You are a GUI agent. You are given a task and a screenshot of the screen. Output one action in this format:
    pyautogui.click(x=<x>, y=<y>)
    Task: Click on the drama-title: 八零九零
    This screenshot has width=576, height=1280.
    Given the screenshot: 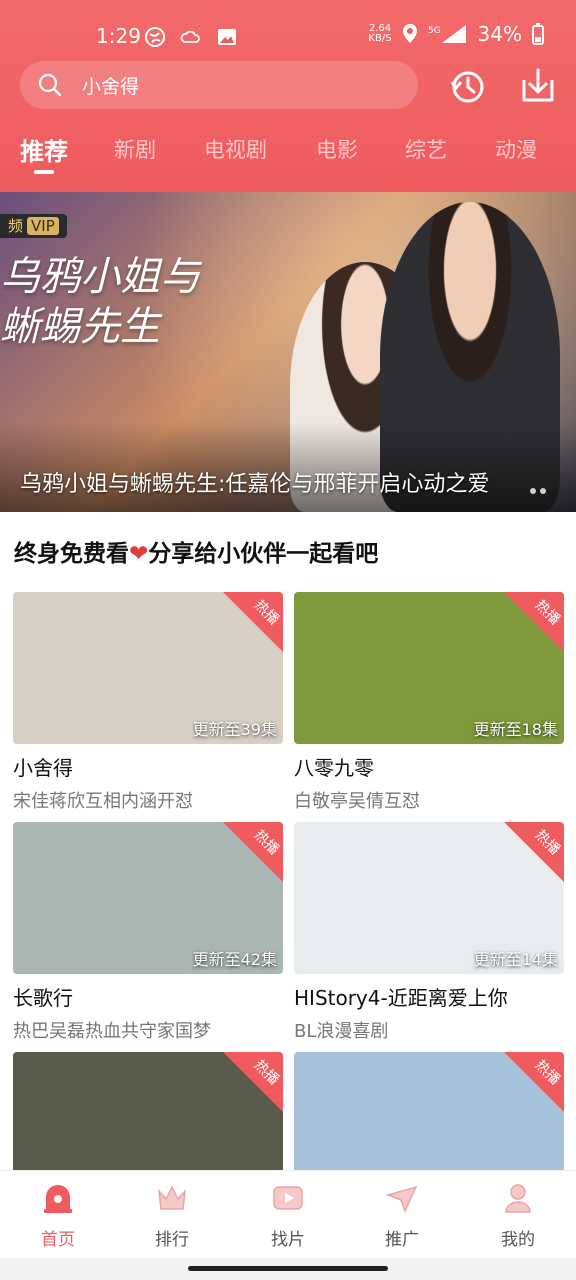 What is the action you would take?
    pyautogui.click(x=429, y=766)
    